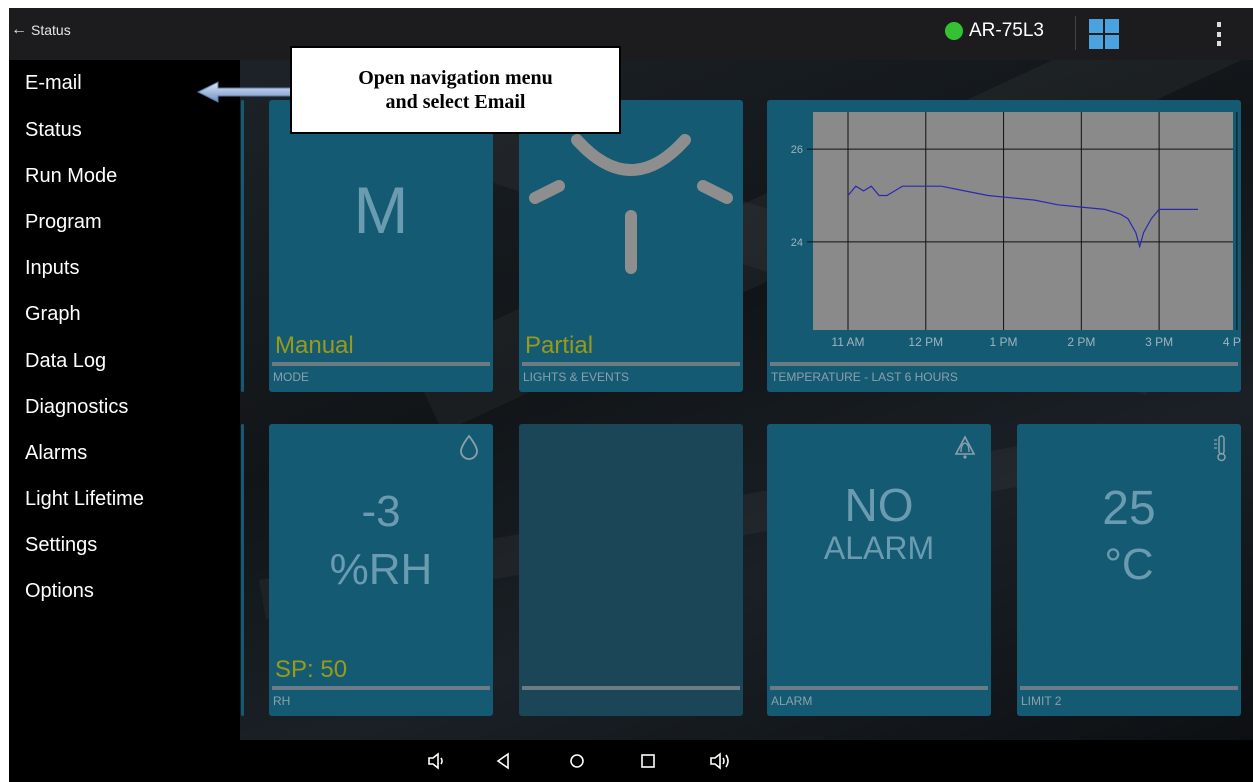  What do you see at coordinates (1129, 508) in the screenshot?
I see `limit2-value: 25` at bounding box center [1129, 508].